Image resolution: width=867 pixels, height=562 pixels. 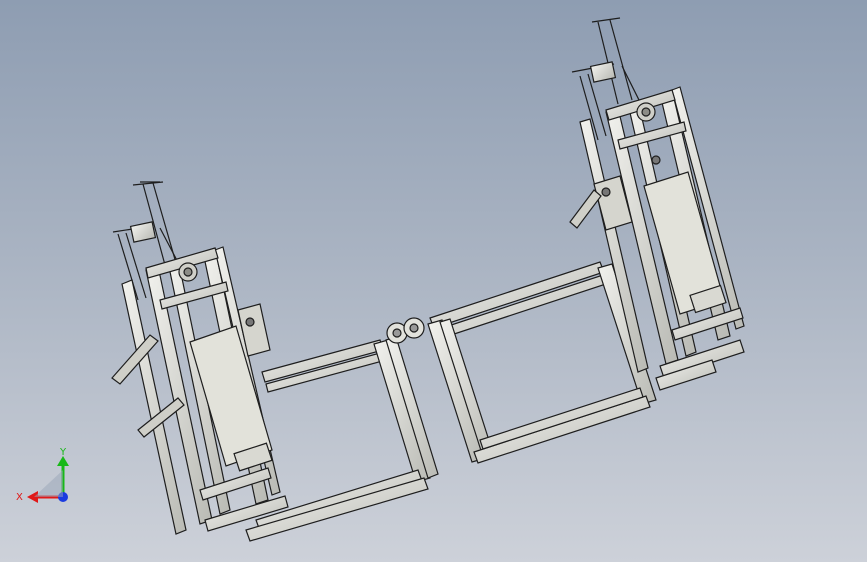 I want to click on right-motor-hub, so click(x=646, y=112).